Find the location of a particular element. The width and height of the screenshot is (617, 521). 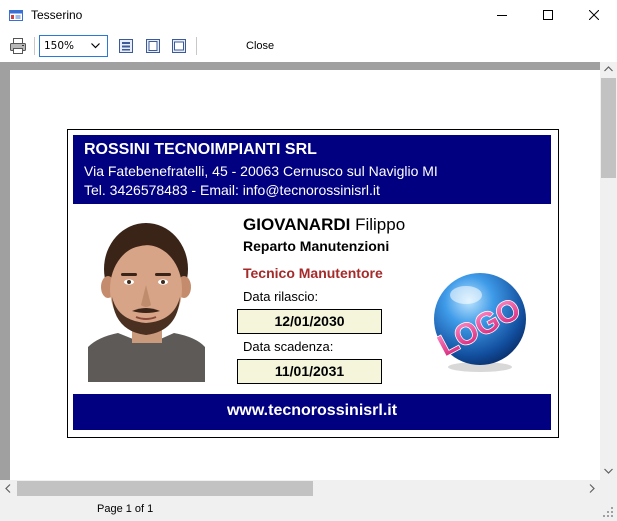

minimize-button is located at coordinates (502, 15).